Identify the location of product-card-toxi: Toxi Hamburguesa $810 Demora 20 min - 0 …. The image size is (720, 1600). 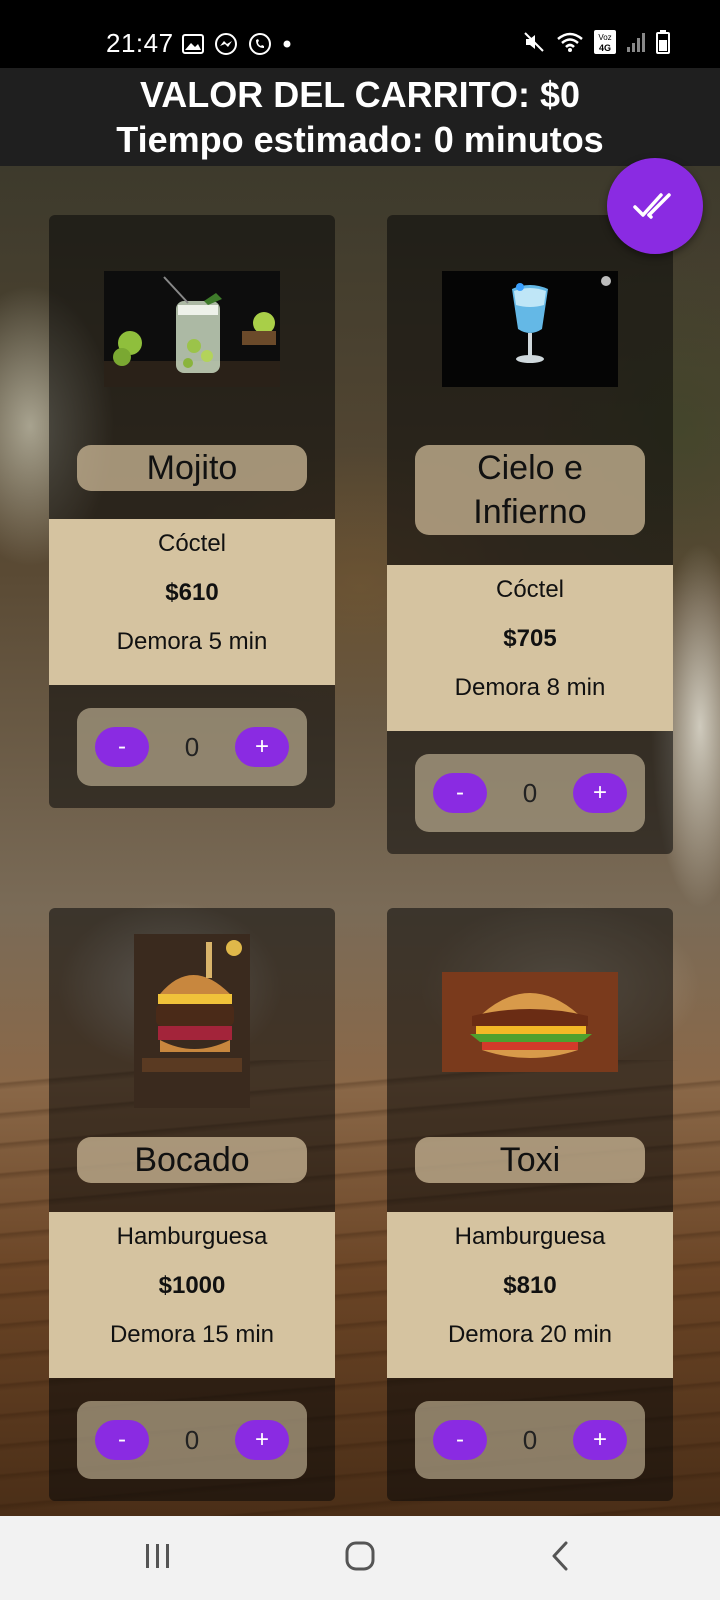
(530, 1204).